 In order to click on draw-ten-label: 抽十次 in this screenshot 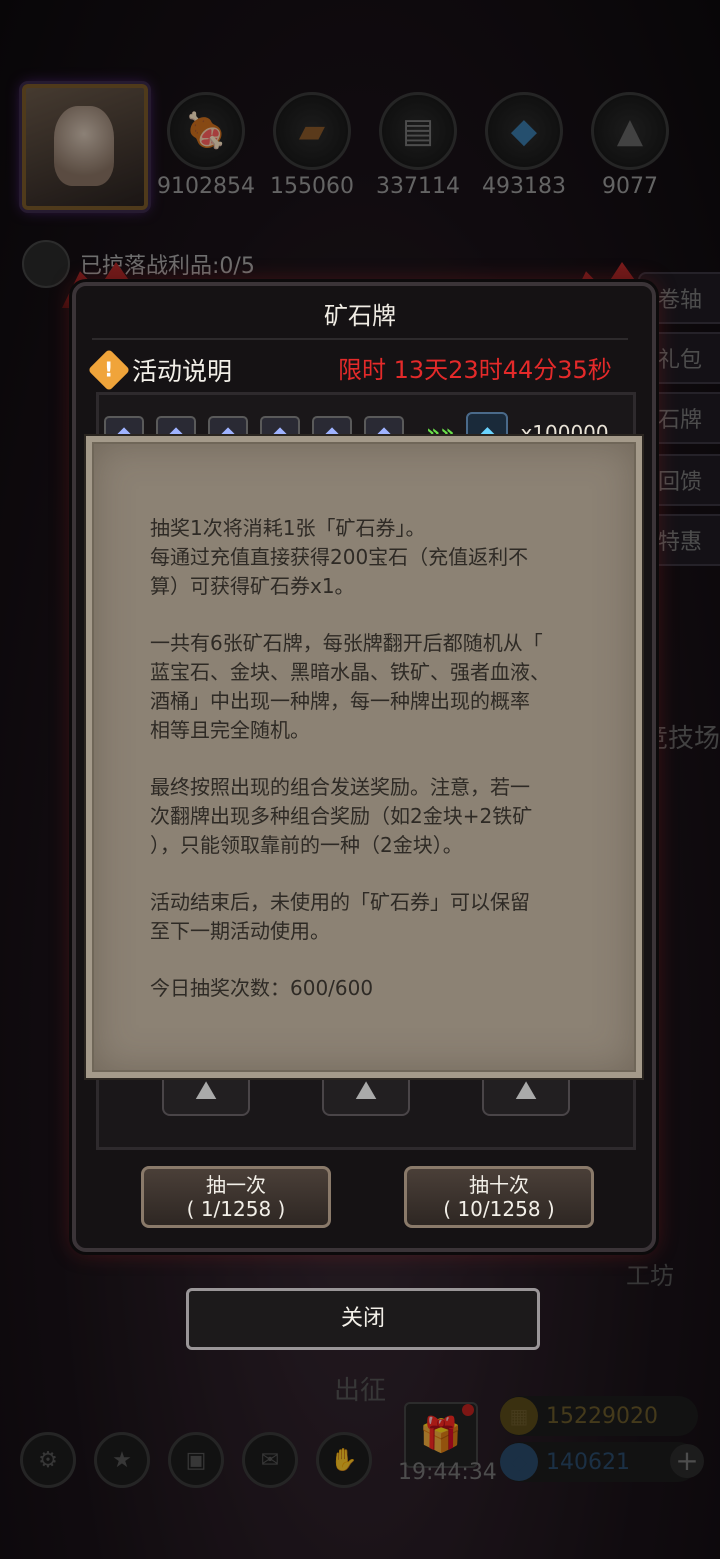, I will do `click(499, 1185)`.